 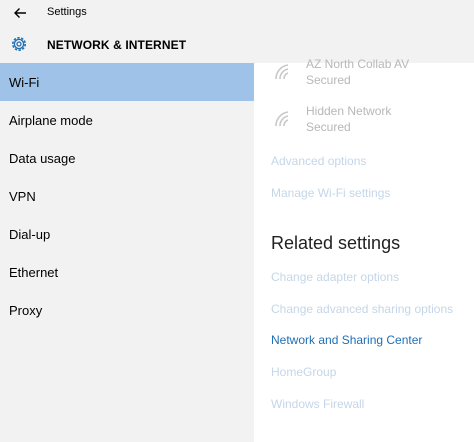 What do you see at coordinates (20, 13) in the screenshot?
I see `back-arrow-icon` at bounding box center [20, 13].